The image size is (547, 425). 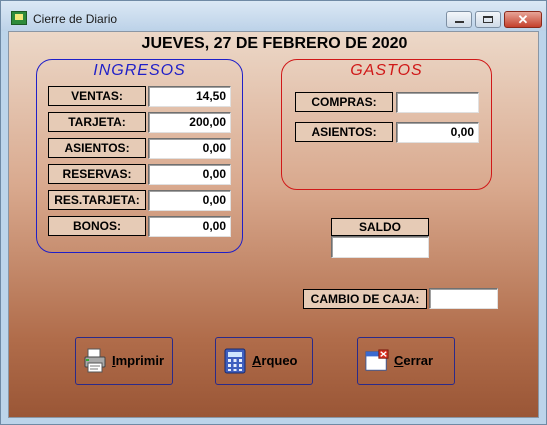 What do you see at coordinates (365, 299) in the screenshot?
I see `cambio-caja-label: CAMBIO DE CAJA:` at bounding box center [365, 299].